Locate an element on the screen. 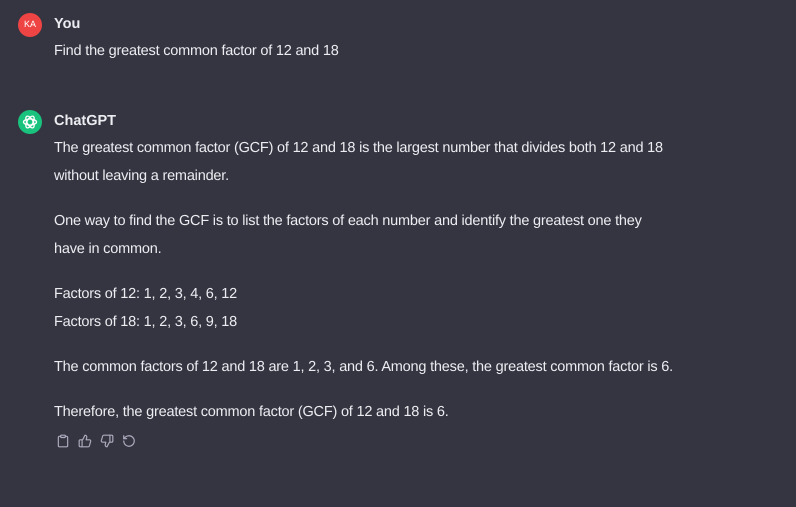 This screenshot has width=796, height=507. message-text: Factors of 12: 1, 2, 3, 4, 6, 12 is located at coordinates (146, 294).